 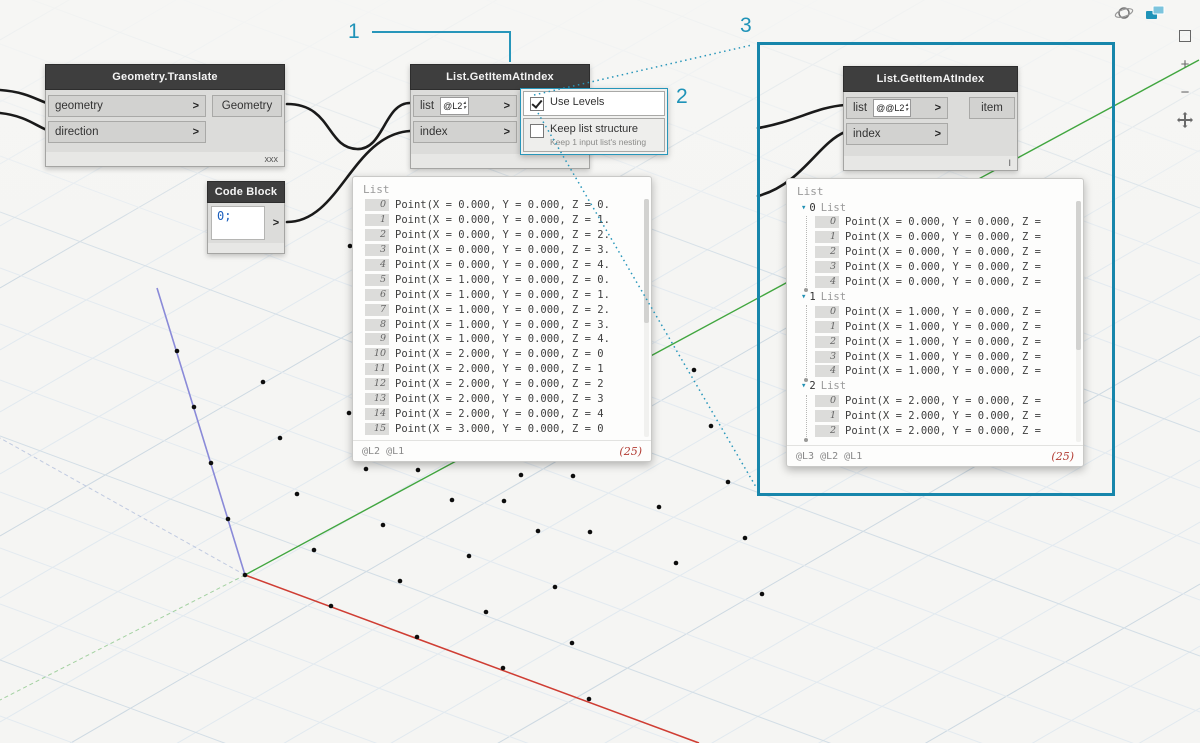 I want to click on row-text: Point(X = 2.000, Y = 0.000, Z = 0, so click(x=499, y=354).